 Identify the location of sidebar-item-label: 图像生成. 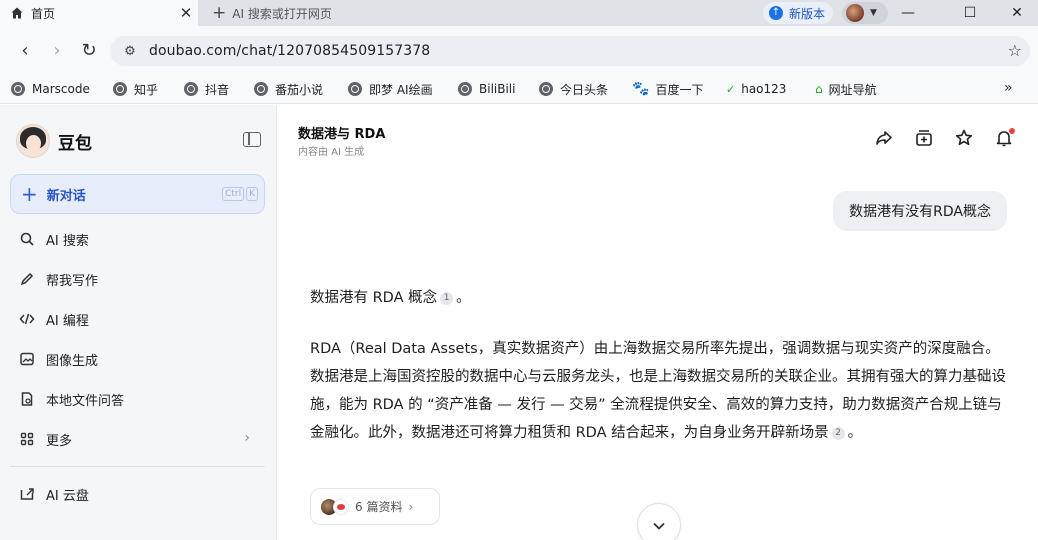
(72, 361).